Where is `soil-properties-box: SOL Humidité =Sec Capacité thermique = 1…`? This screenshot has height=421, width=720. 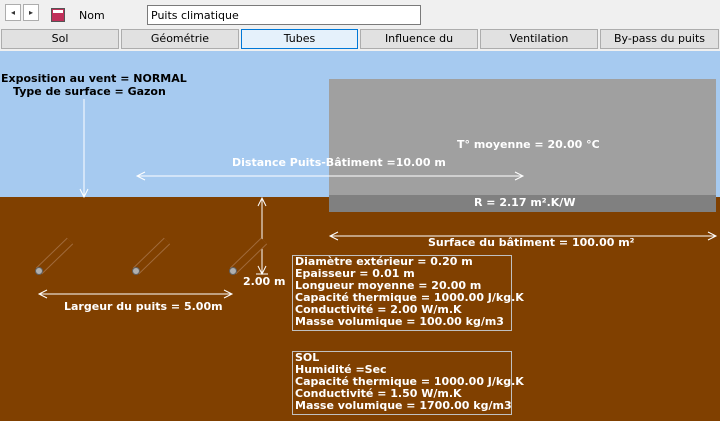 soil-properties-box: SOL Humidité =Sec Capacité thermique = 1… is located at coordinates (408, 383).